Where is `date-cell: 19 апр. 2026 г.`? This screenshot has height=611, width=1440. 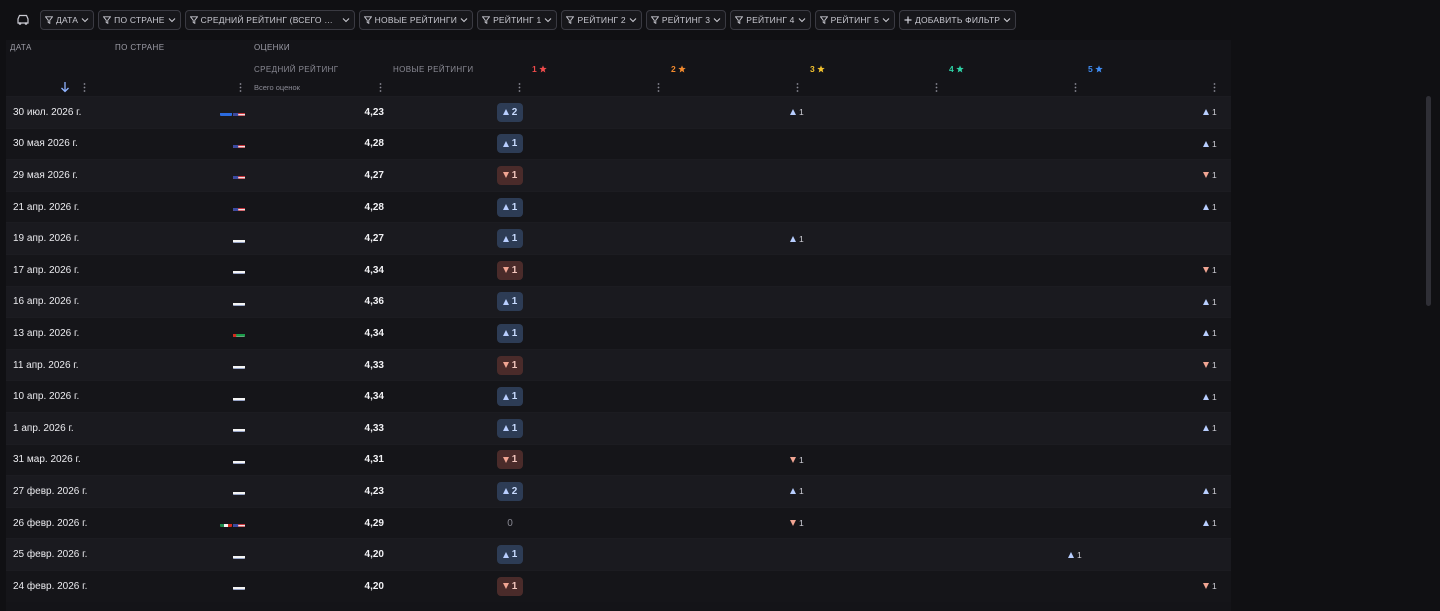
date-cell: 19 апр. 2026 г. is located at coordinates (46, 239).